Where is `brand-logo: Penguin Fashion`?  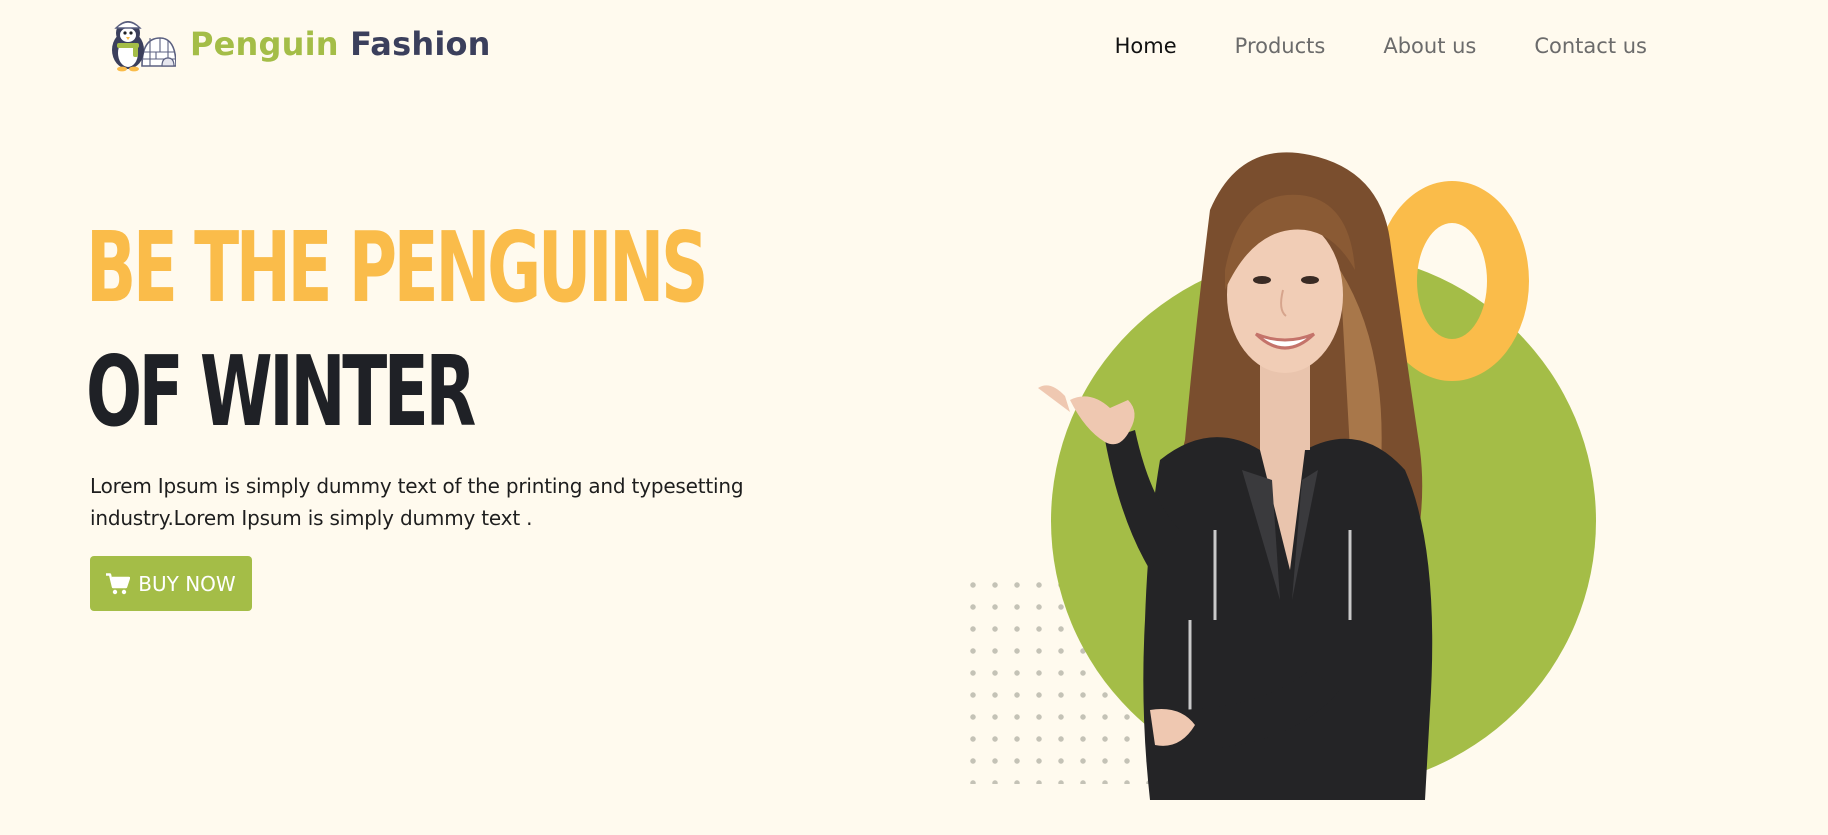
brand-logo: Penguin Fashion is located at coordinates (297, 44).